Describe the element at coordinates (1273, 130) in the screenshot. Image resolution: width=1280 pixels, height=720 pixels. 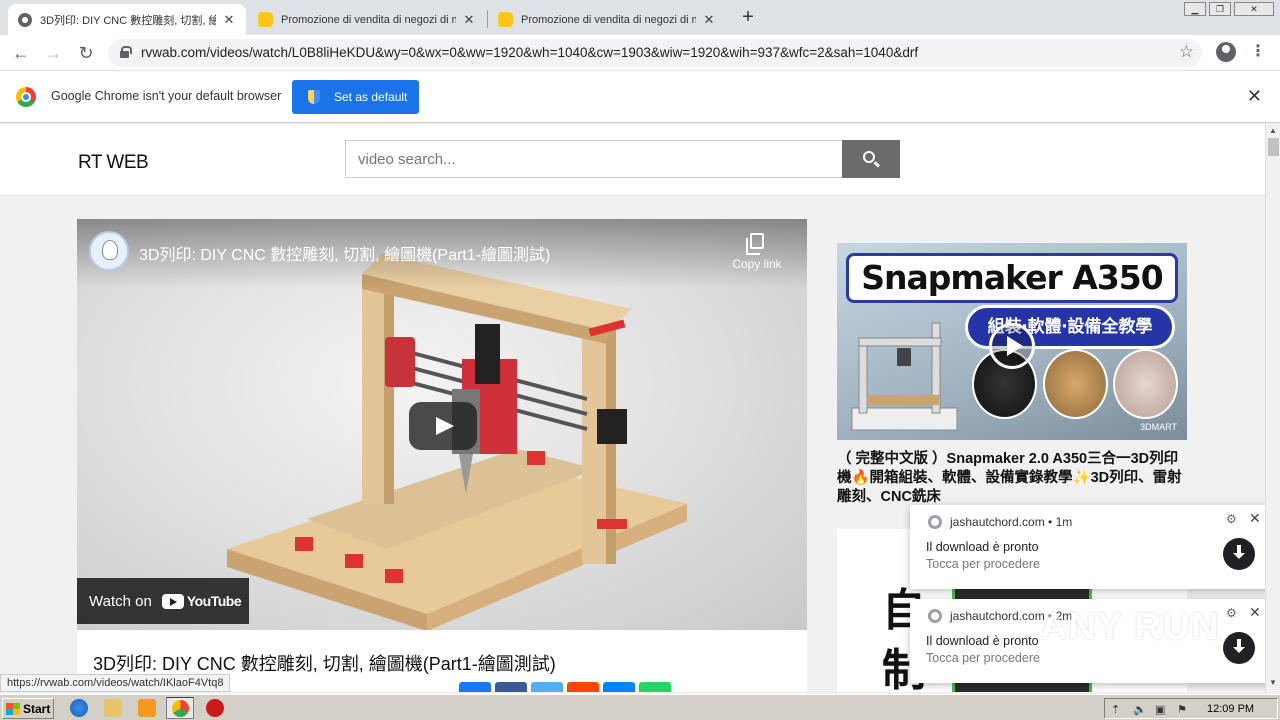
I see `scroll-up-icon: ▲` at that location.